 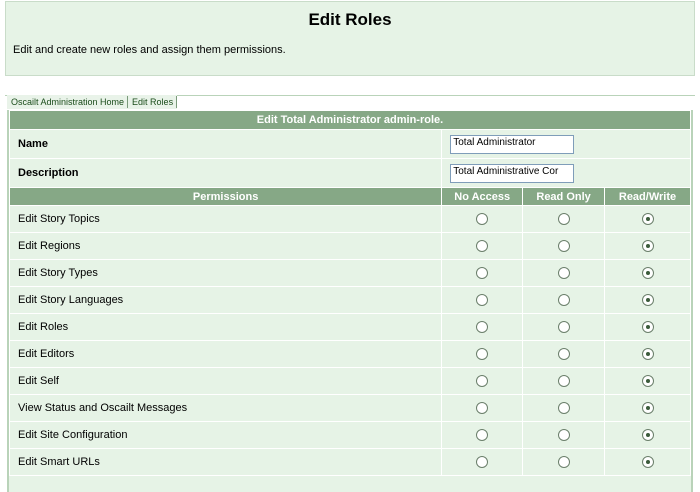 I want to click on form-title: Edit Total Administrator admin-role., so click(x=350, y=120).